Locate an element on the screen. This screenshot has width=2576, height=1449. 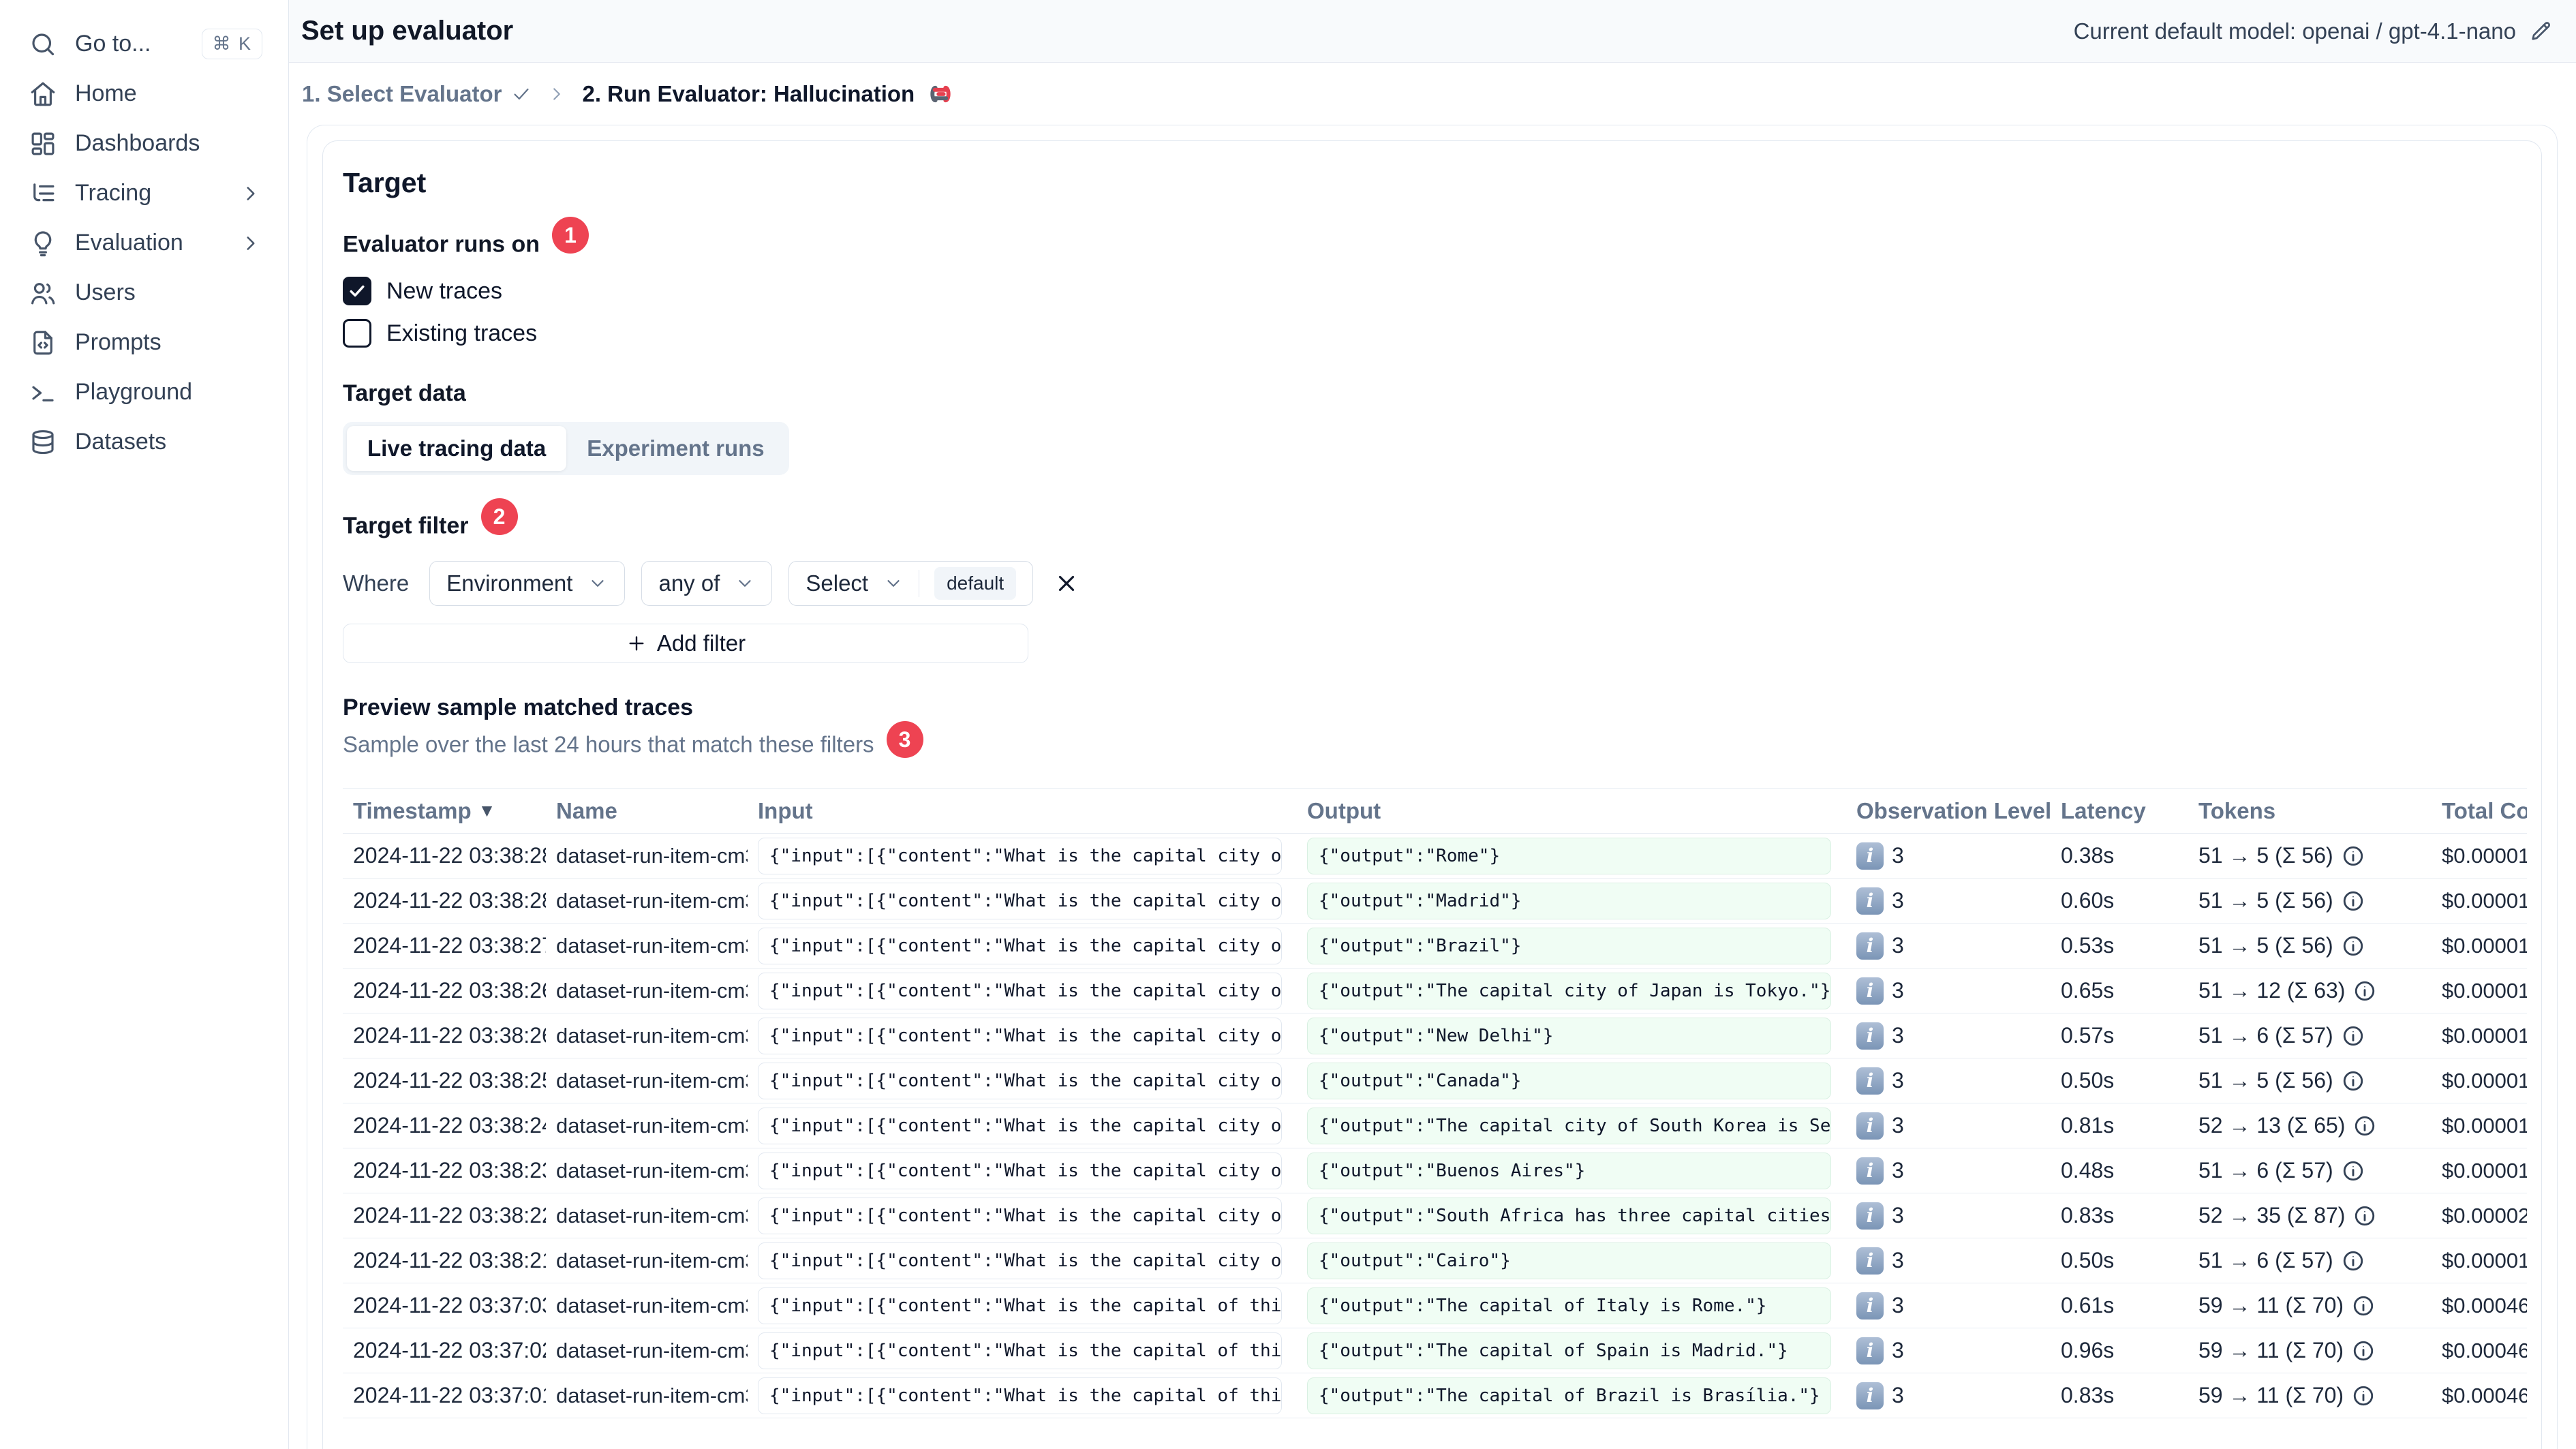
sidebar-item: Dashboards is located at coordinates (145, 144).